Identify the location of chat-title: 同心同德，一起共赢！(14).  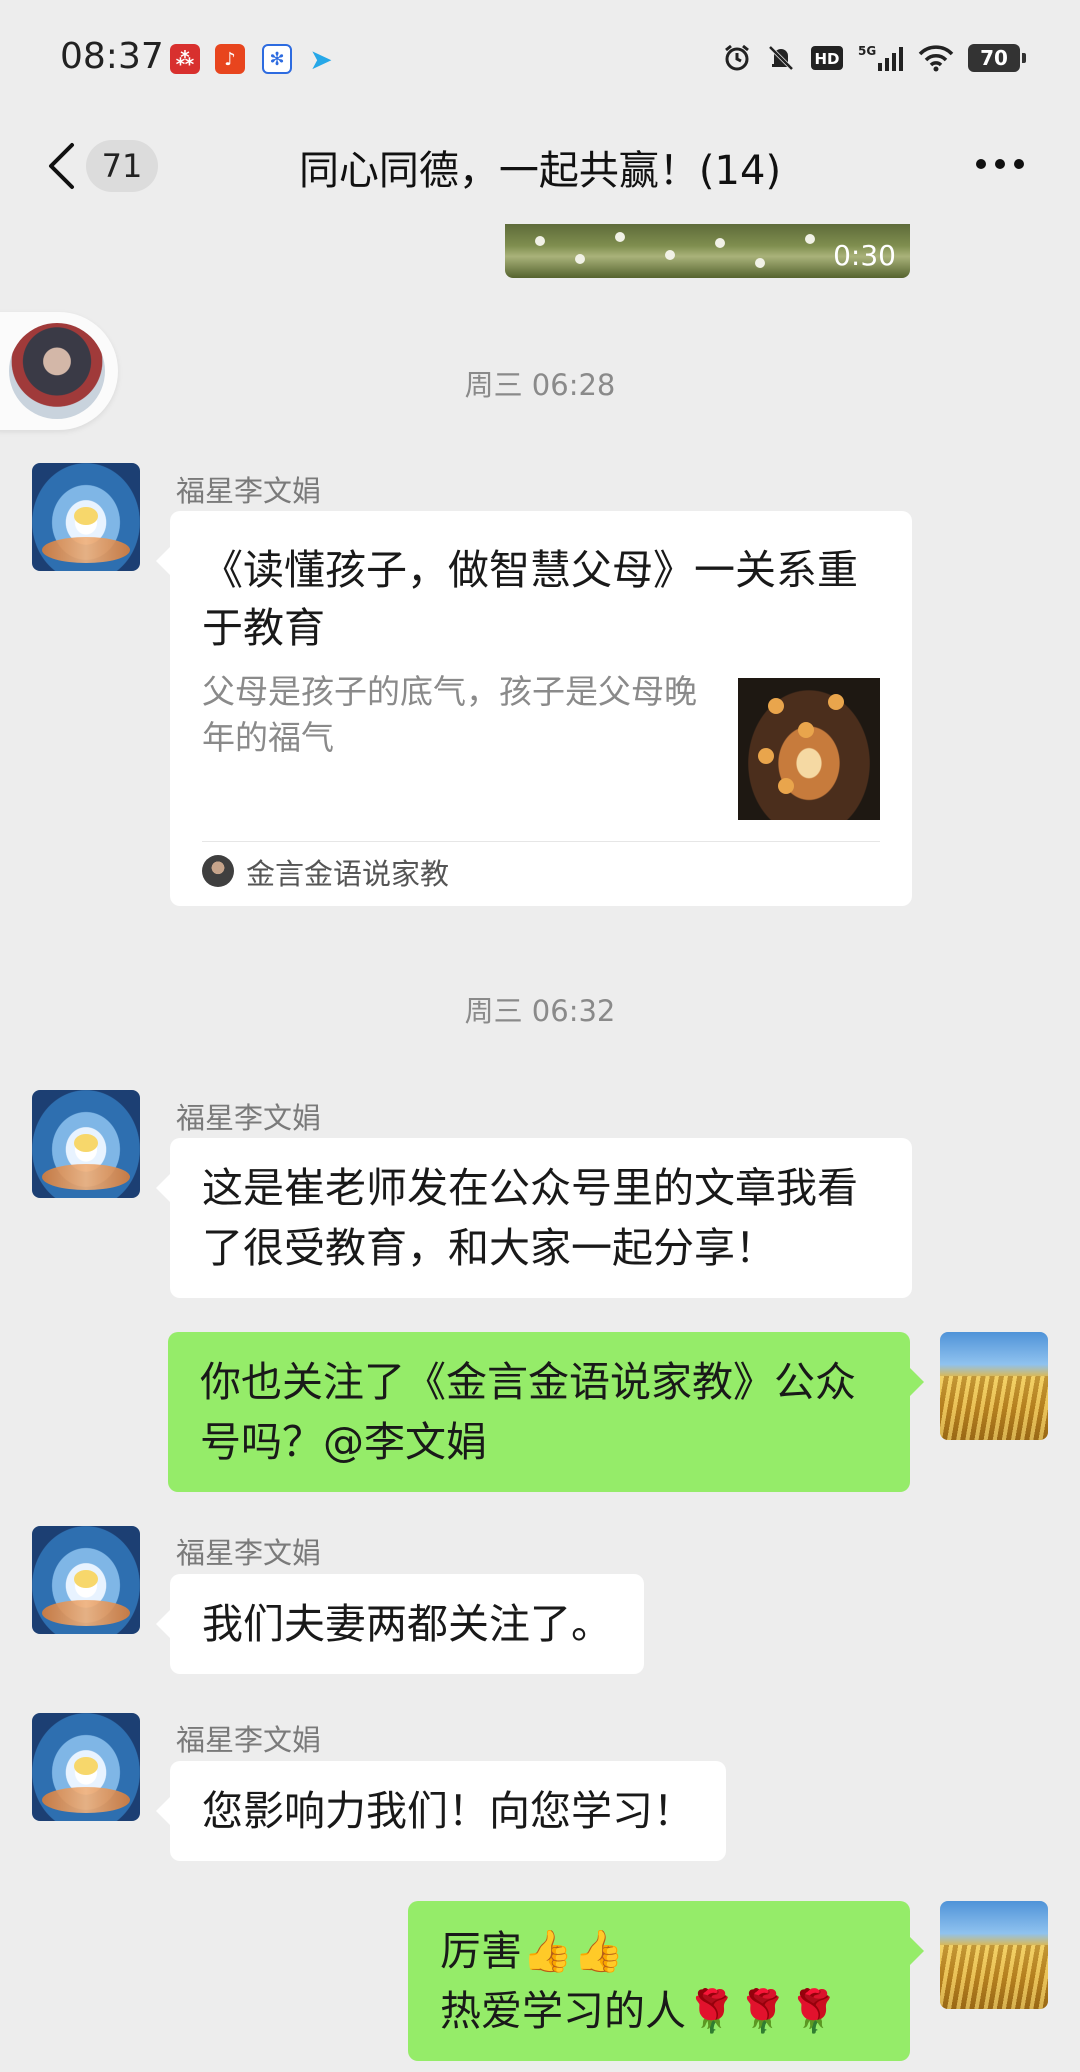
(540, 171).